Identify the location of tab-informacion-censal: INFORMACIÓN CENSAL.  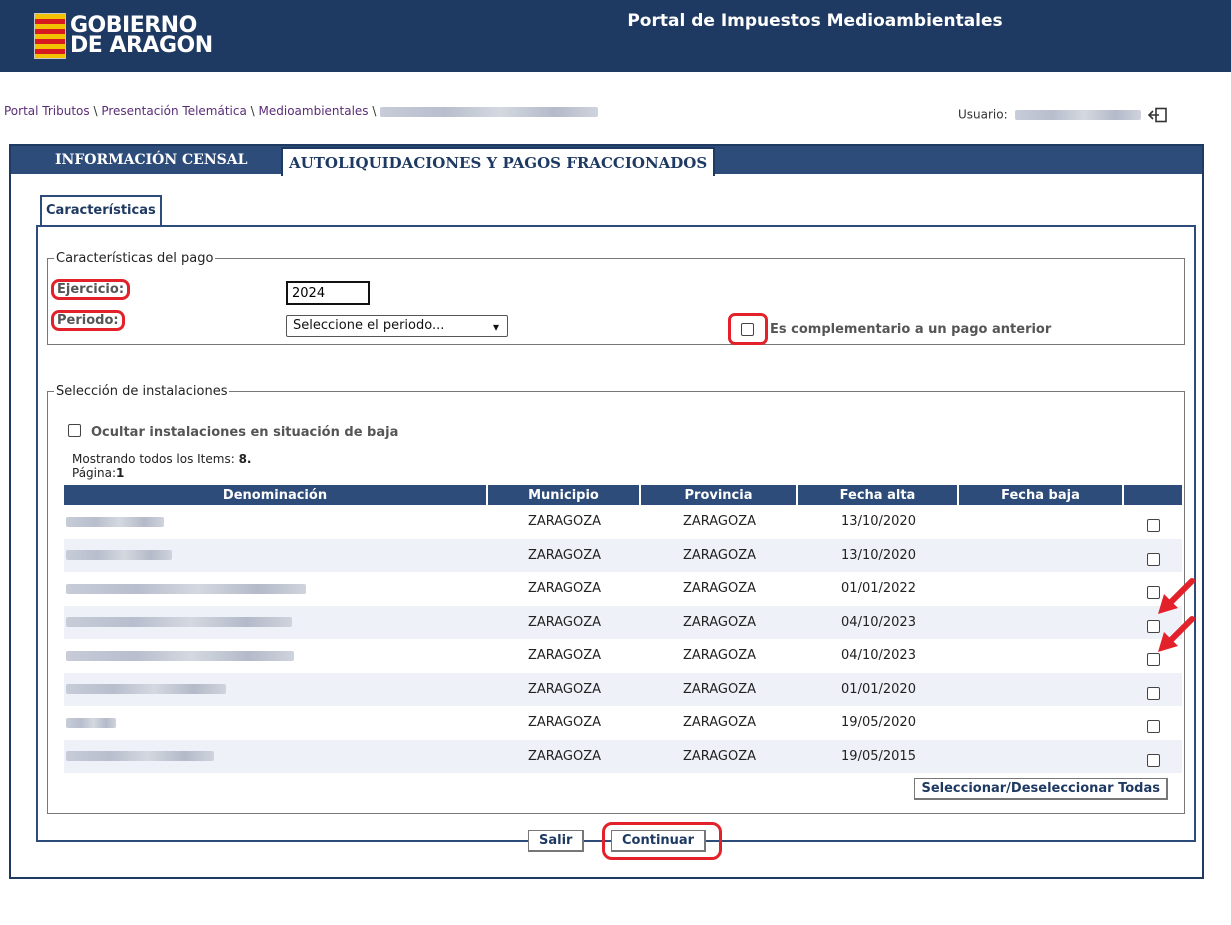
(151, 160).